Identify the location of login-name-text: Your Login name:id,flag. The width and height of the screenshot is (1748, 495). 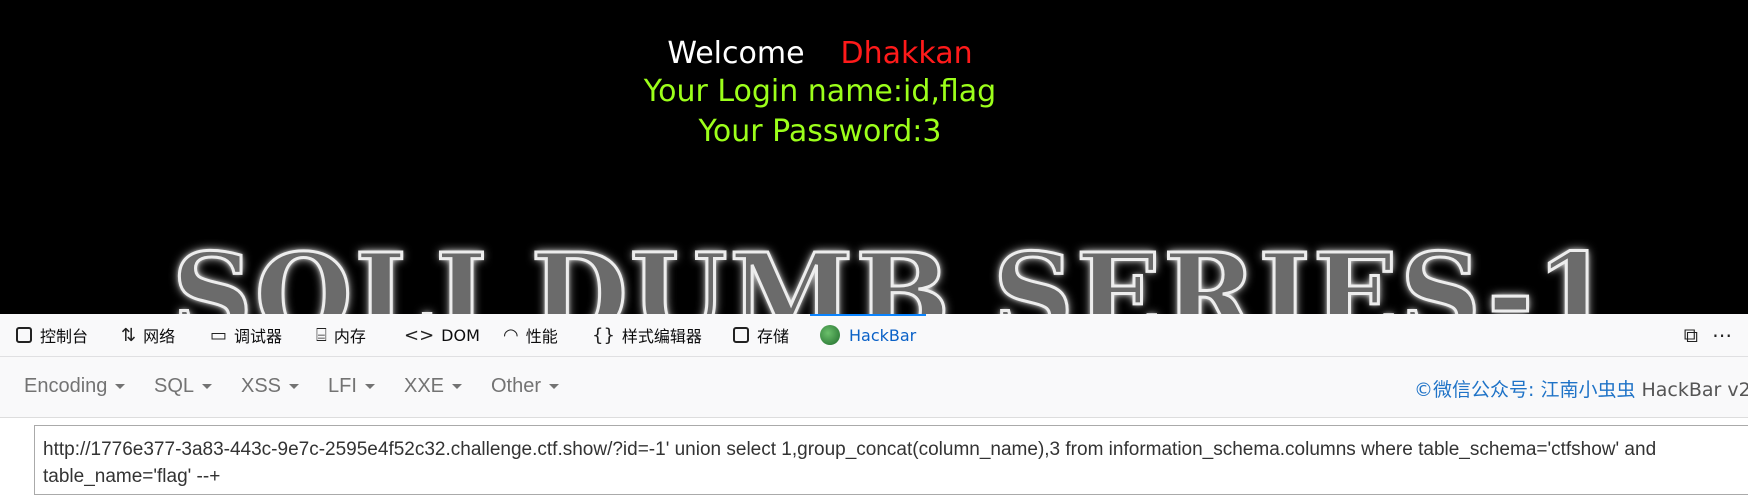
(820, 91).